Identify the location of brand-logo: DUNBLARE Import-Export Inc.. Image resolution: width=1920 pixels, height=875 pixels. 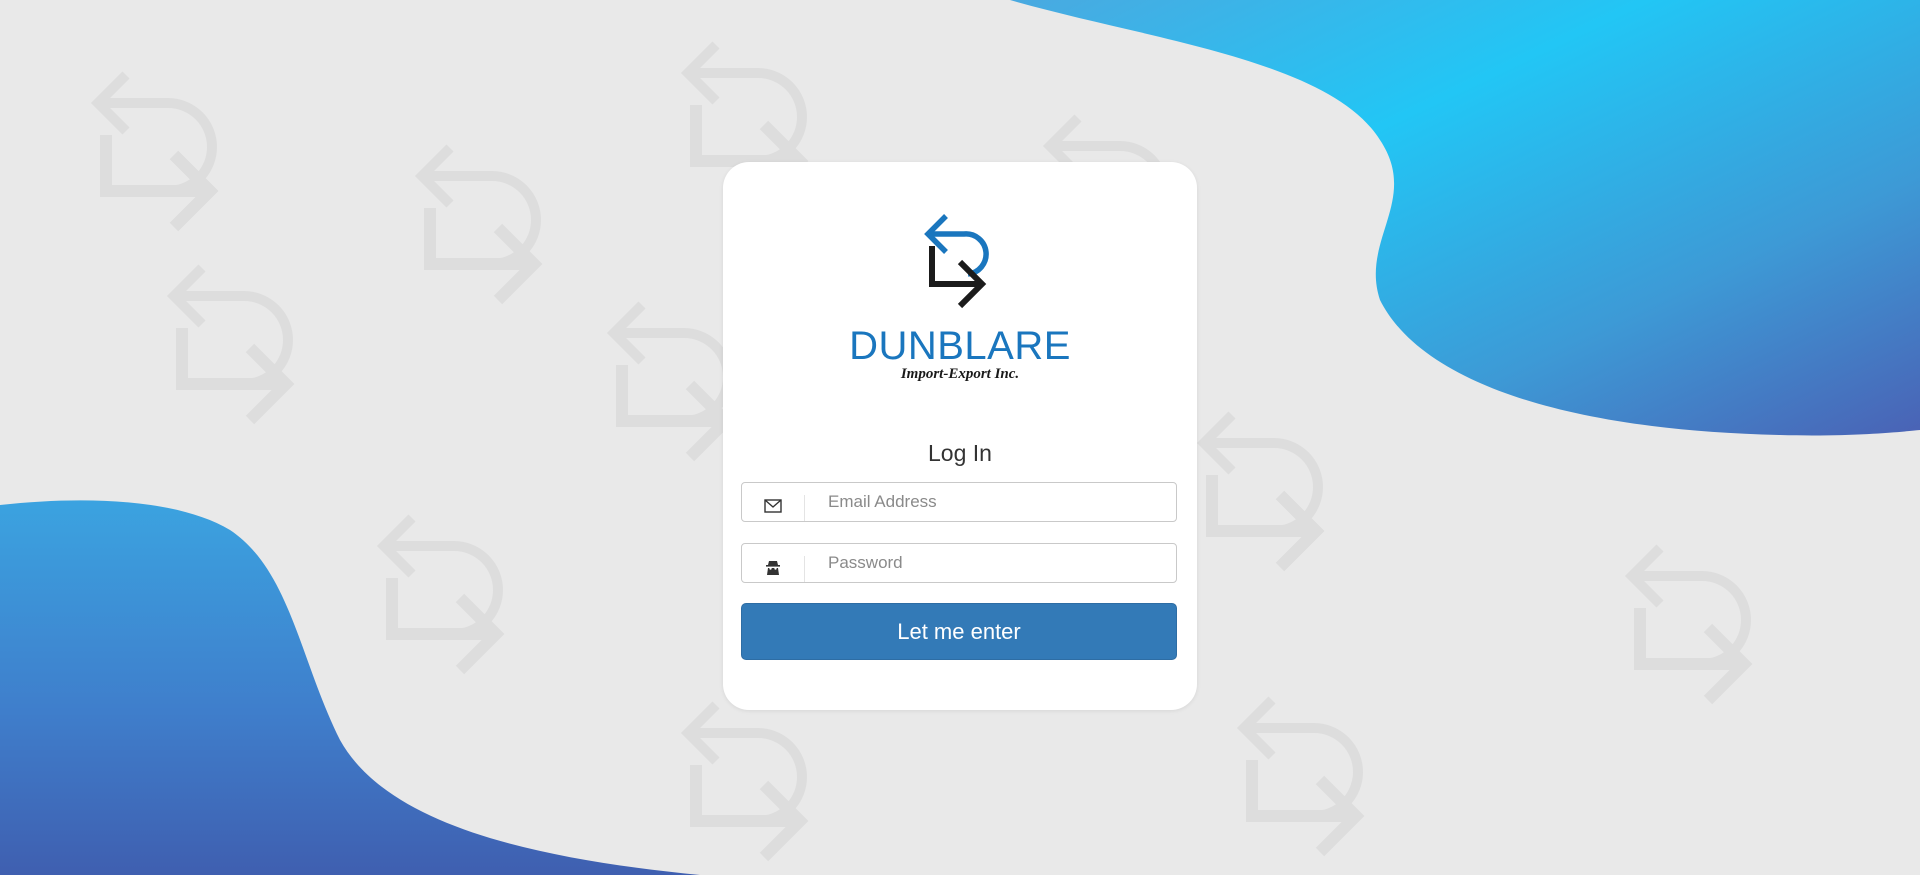
(960, 296).